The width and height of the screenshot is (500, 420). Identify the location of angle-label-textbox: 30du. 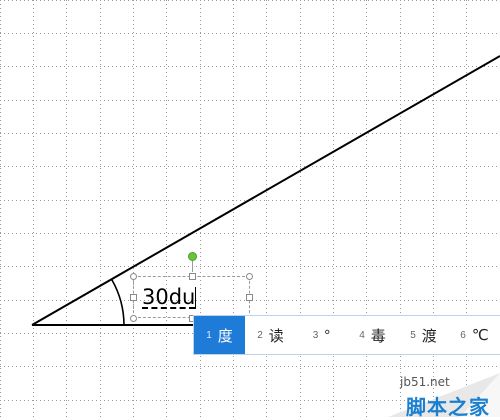
(191, 287).